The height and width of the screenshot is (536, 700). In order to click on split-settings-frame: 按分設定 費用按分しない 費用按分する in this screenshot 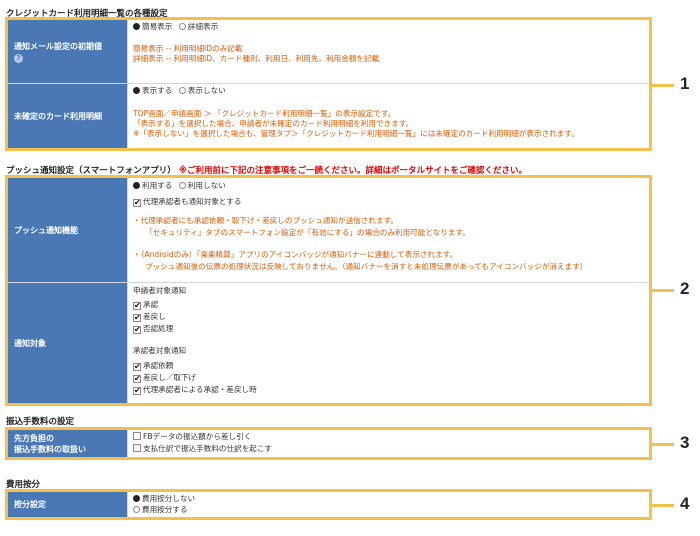, I will do `click(328, 504)`.